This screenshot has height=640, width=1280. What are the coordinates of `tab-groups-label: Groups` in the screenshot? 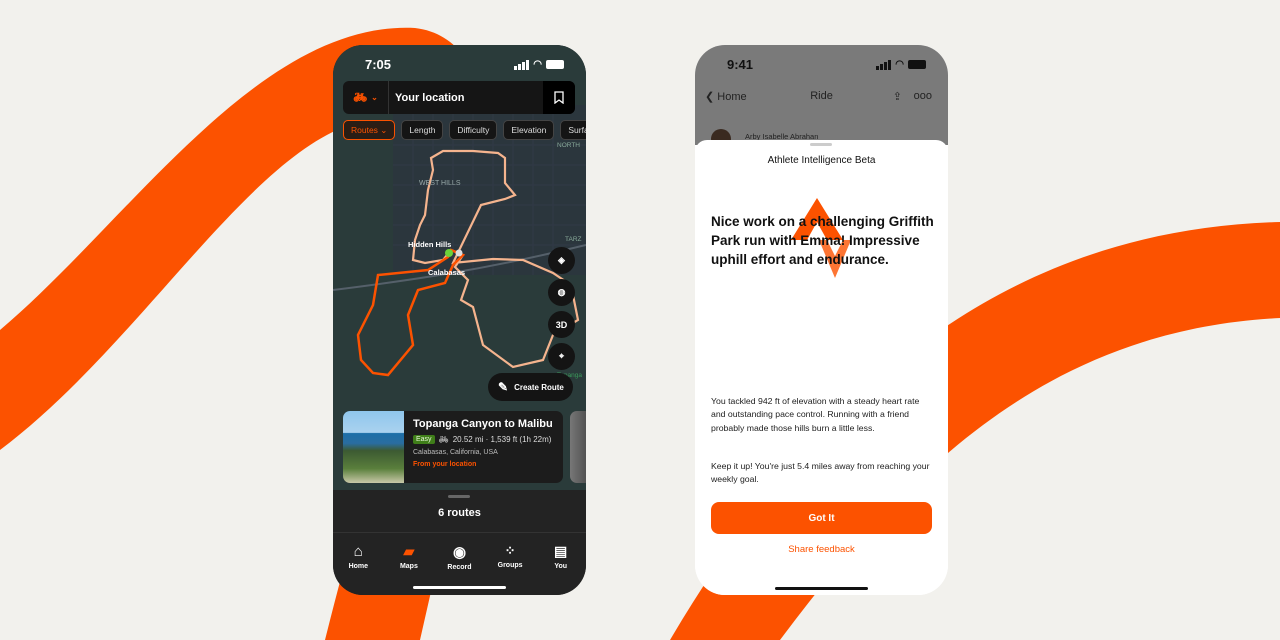 It's located at (510, 565).